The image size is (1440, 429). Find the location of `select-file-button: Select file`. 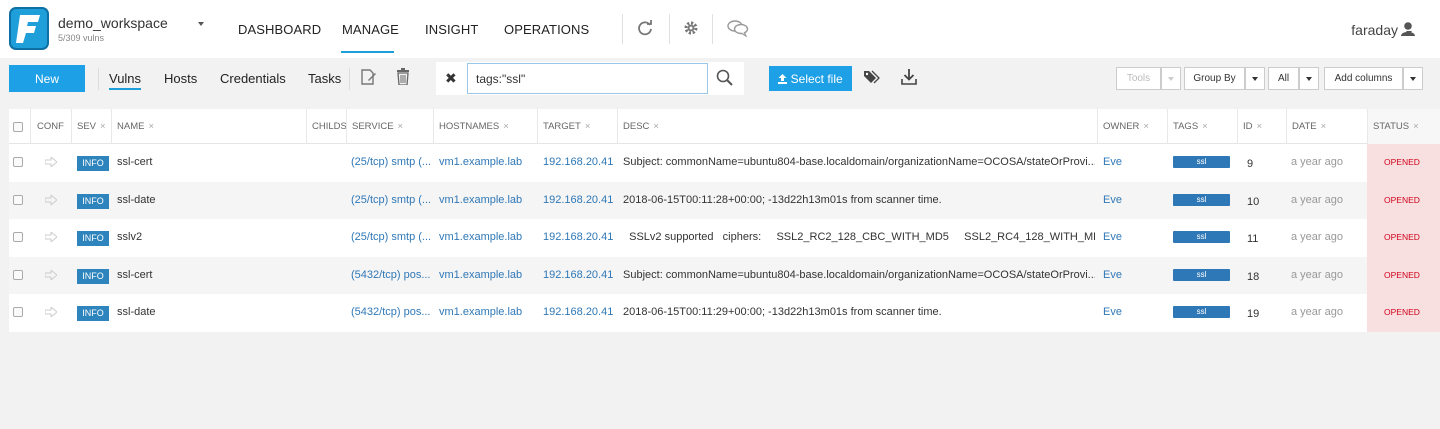

select-file-button: Select file is located at coordinates (810, 78).